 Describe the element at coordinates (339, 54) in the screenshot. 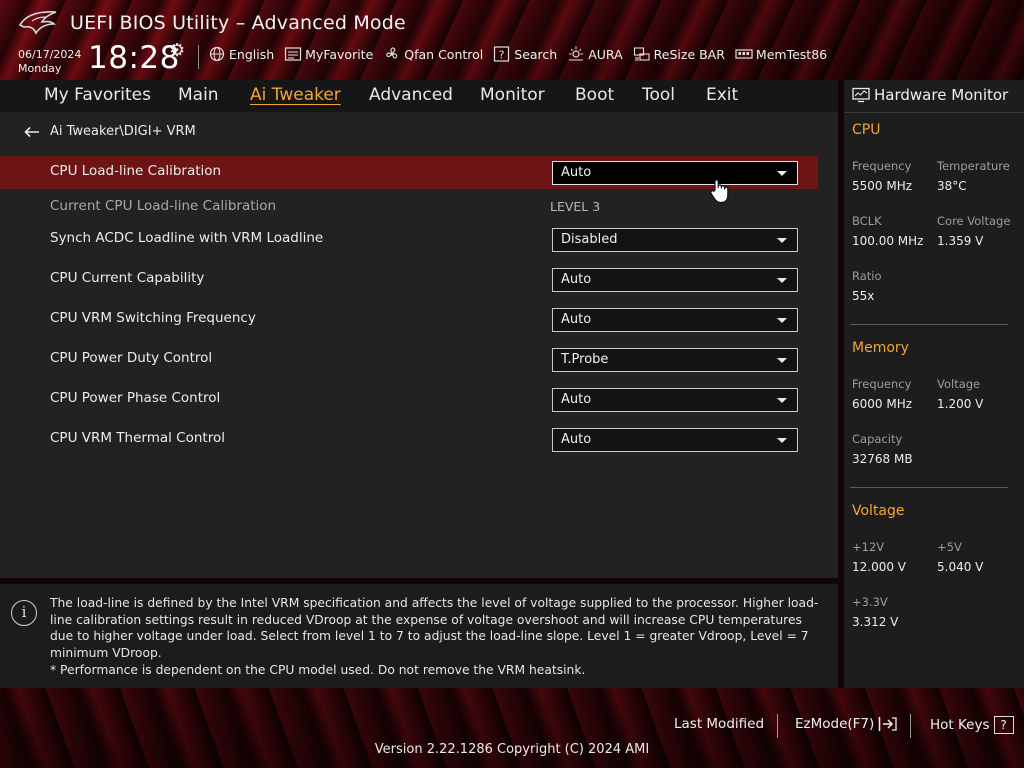

I see `myfavorite-label: MyFavorite` at that location.